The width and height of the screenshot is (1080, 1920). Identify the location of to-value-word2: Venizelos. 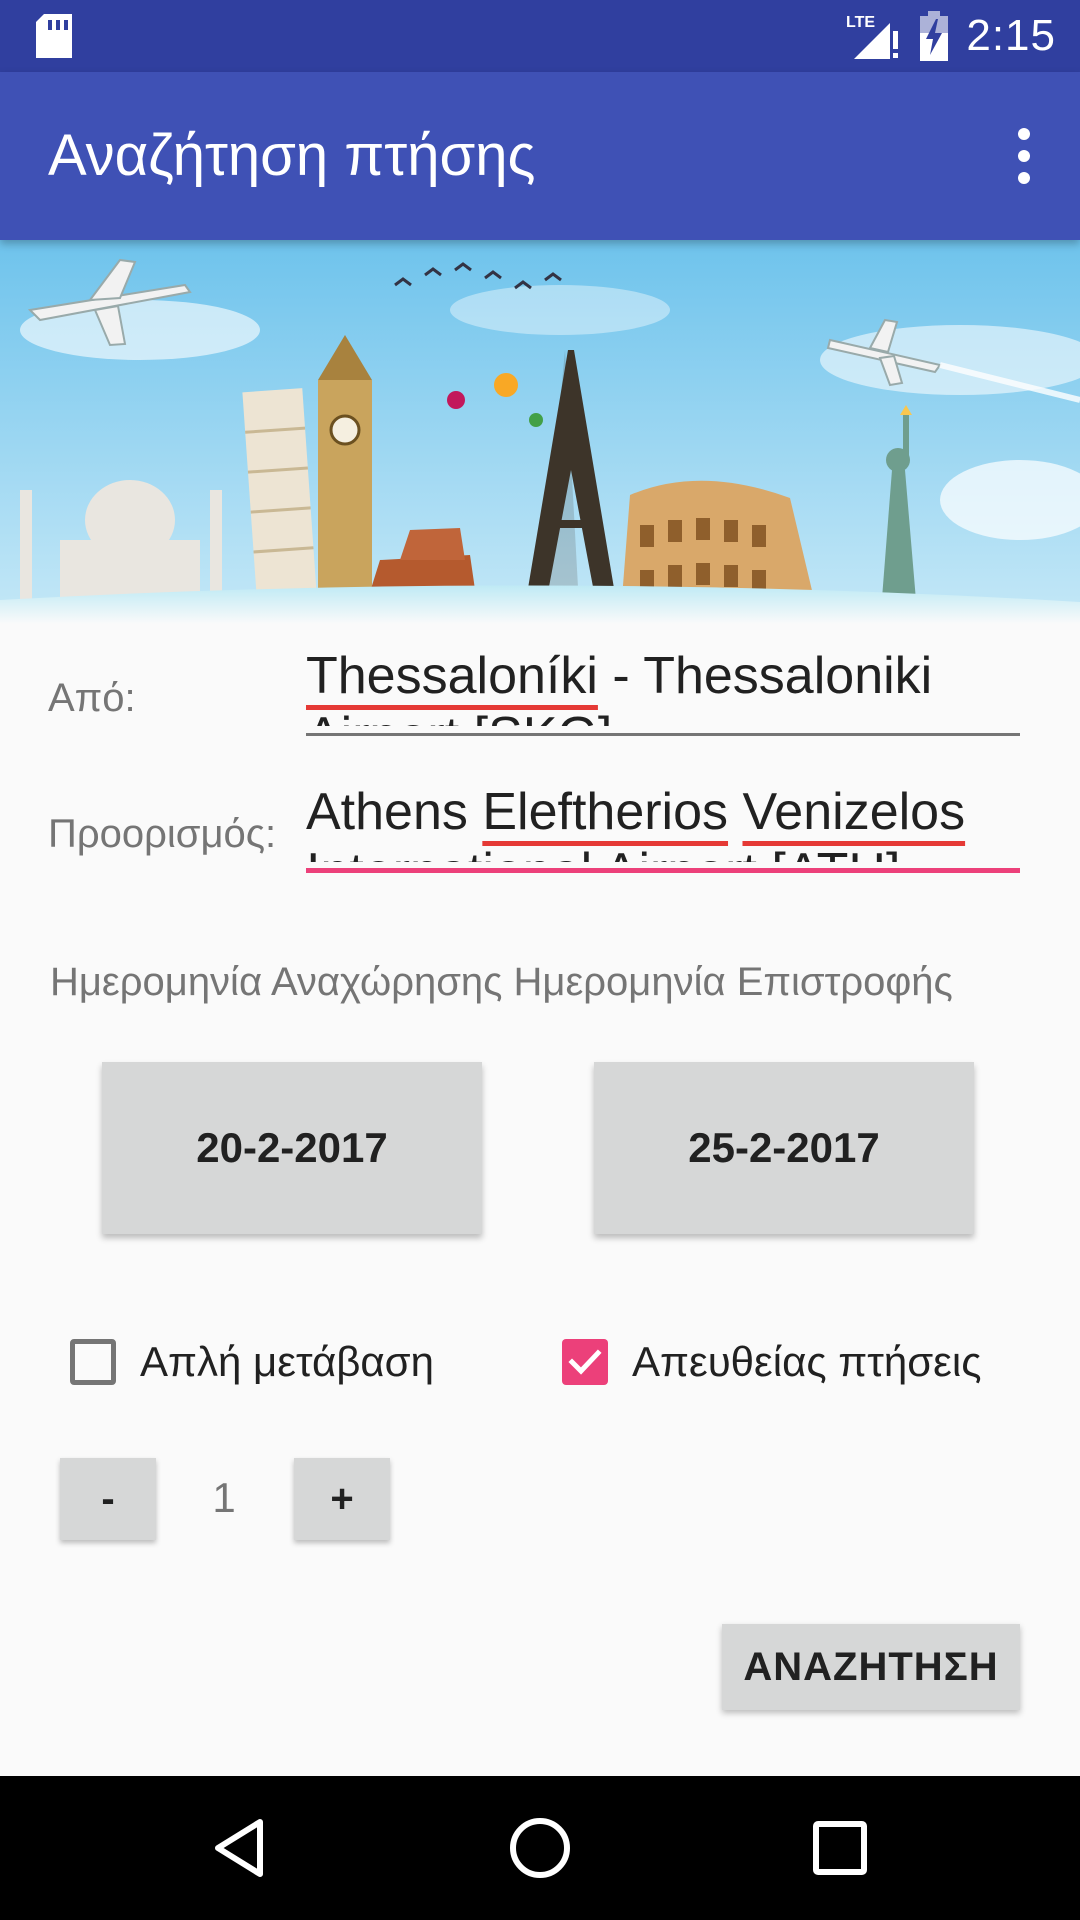
(854, 812).